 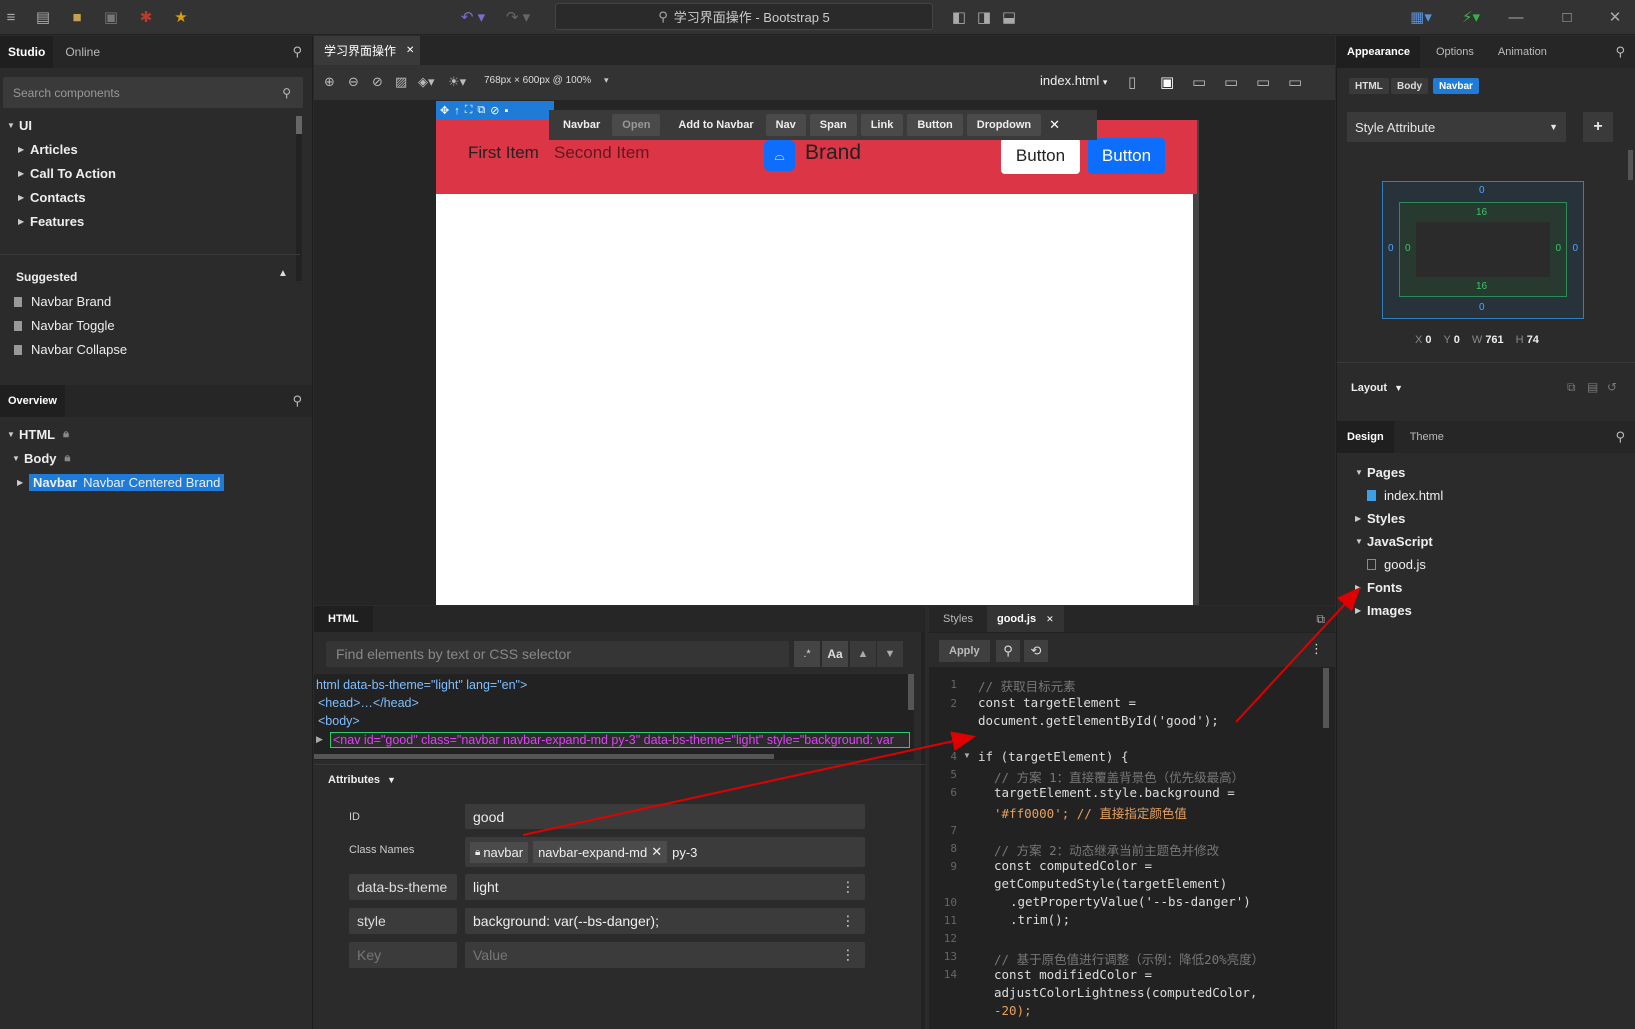 What do you see at coordinates (1598, 127) in the screenshot?
I see `add-style-button: +` at bounding box center [1598, 127].